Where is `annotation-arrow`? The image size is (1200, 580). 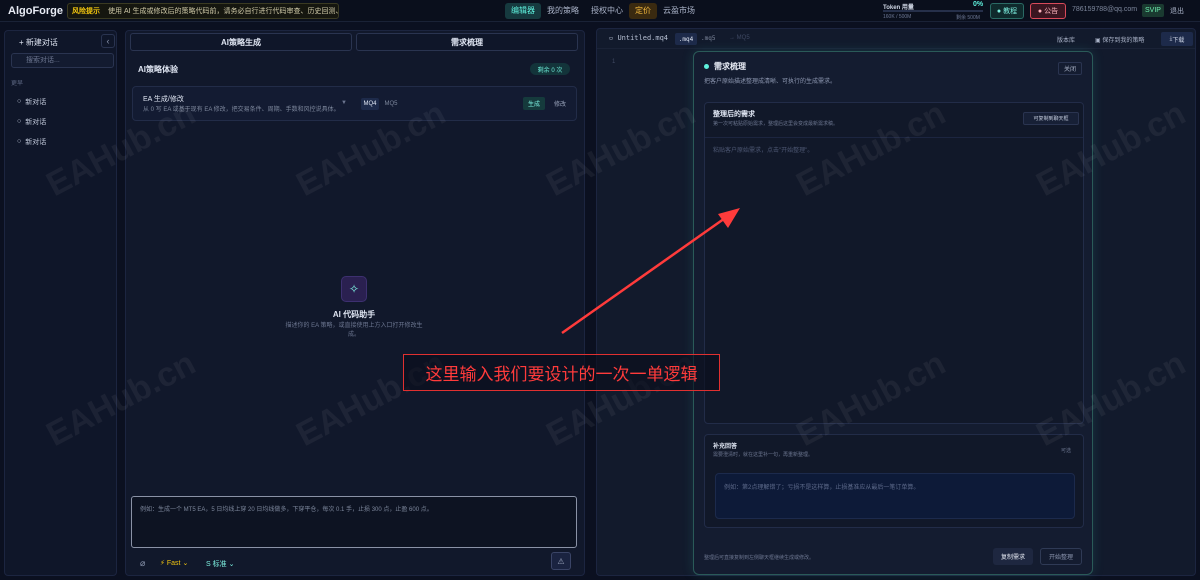
annotation-arrow is located at coordinates (650, 271).